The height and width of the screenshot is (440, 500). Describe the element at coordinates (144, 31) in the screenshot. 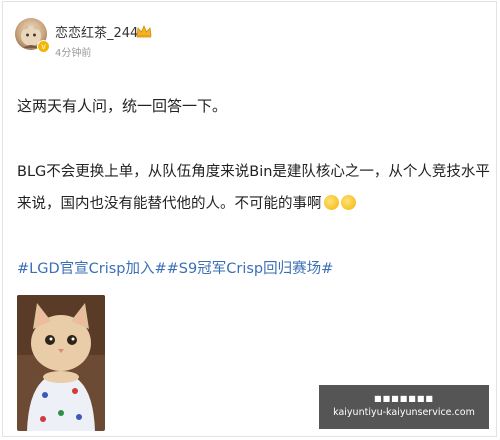

I see `crown-icon` at that location.